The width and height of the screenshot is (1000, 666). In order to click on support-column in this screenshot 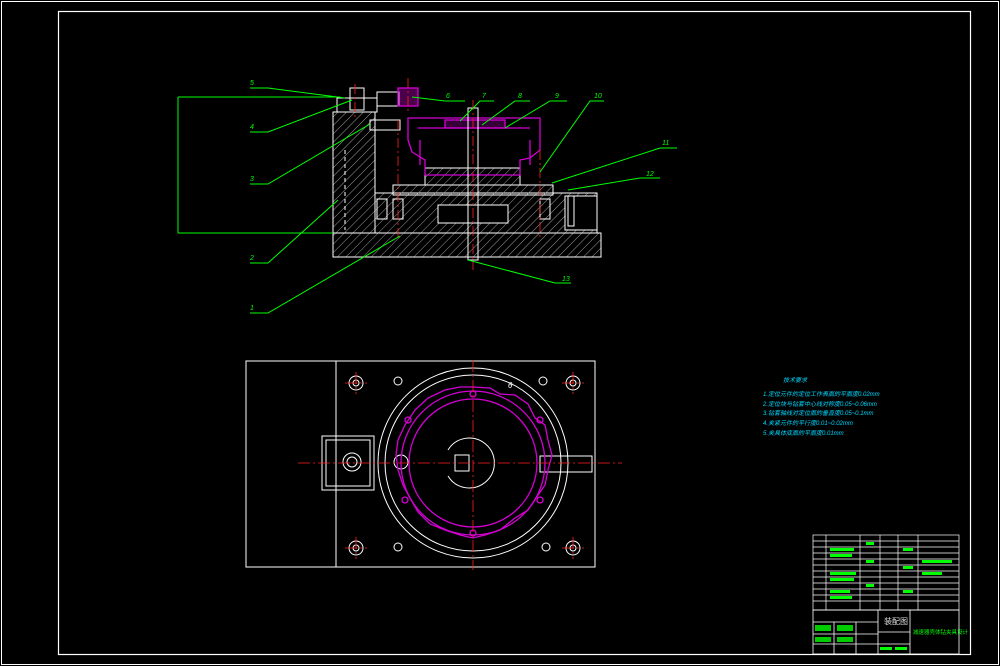, I will do `click(354, 172)`.